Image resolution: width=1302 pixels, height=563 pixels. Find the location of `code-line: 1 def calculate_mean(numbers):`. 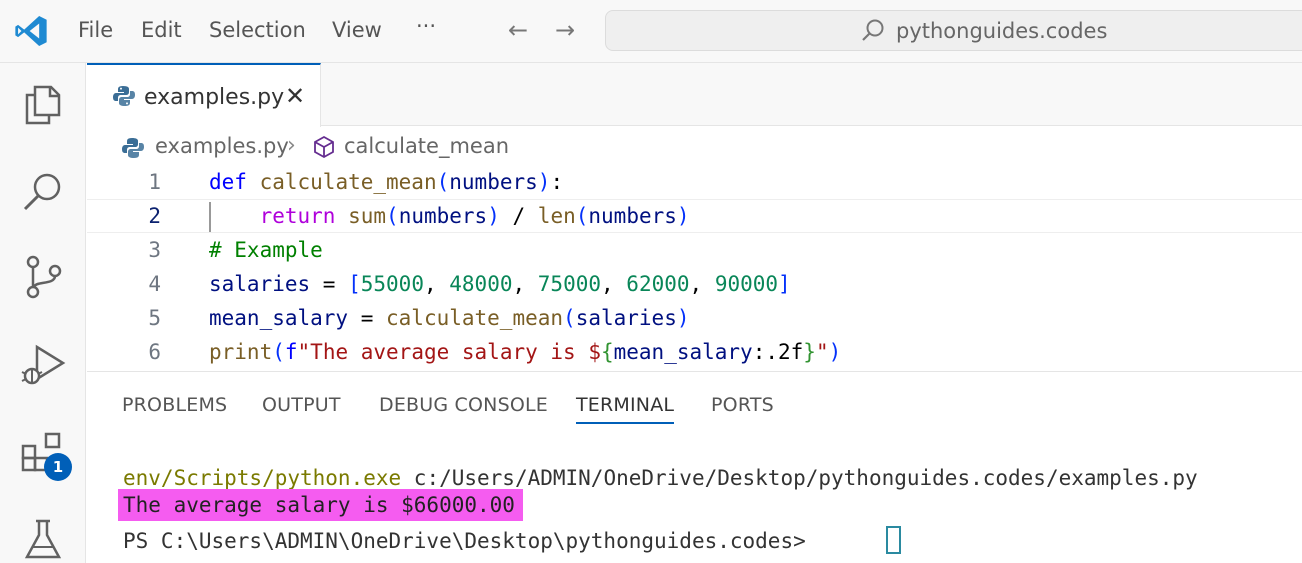

code-line: 1 def calculate_mean(numbers): is located at coordinates (694, 183).